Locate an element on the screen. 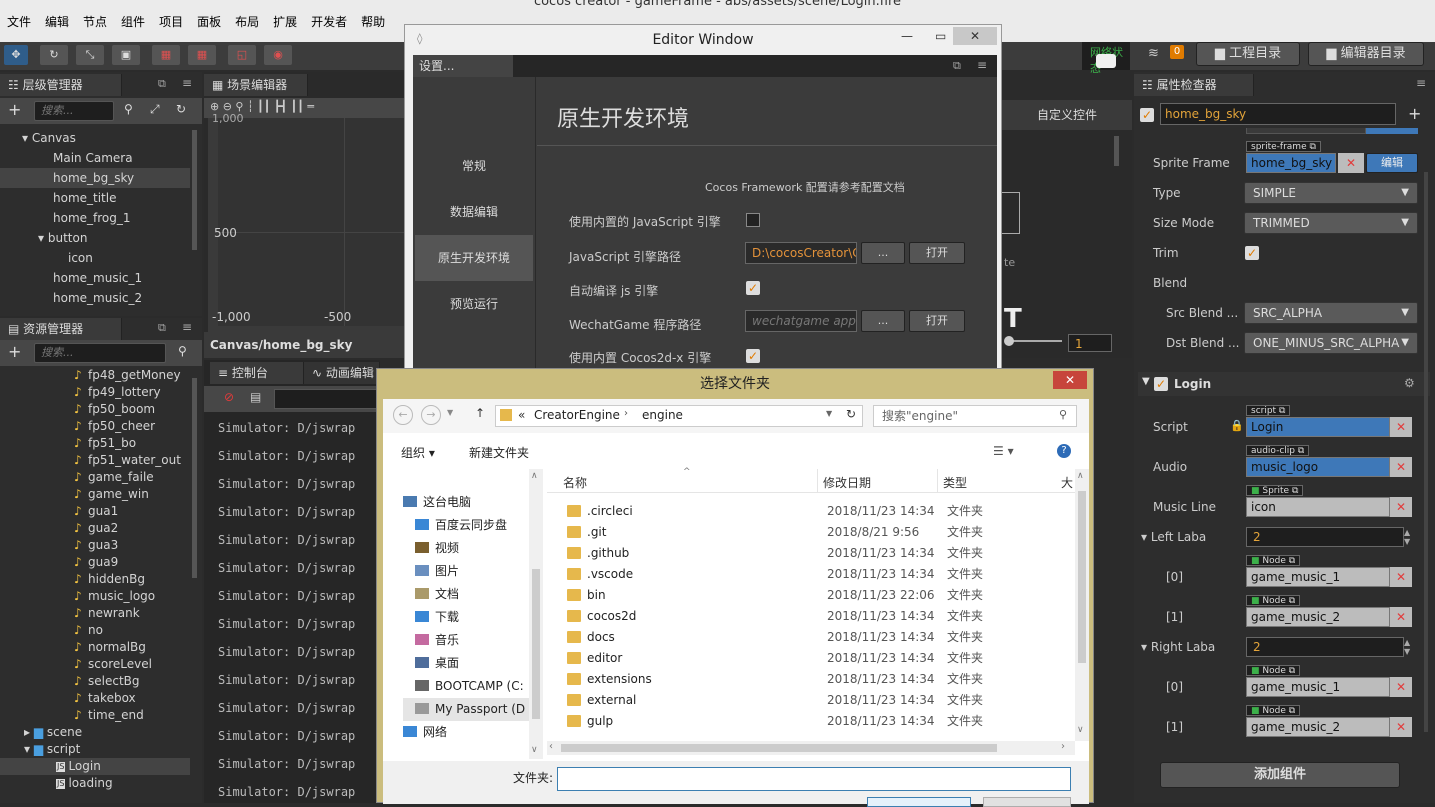  assets-tab: ▤ 资源管理器 is located at coordinates (61, 329).